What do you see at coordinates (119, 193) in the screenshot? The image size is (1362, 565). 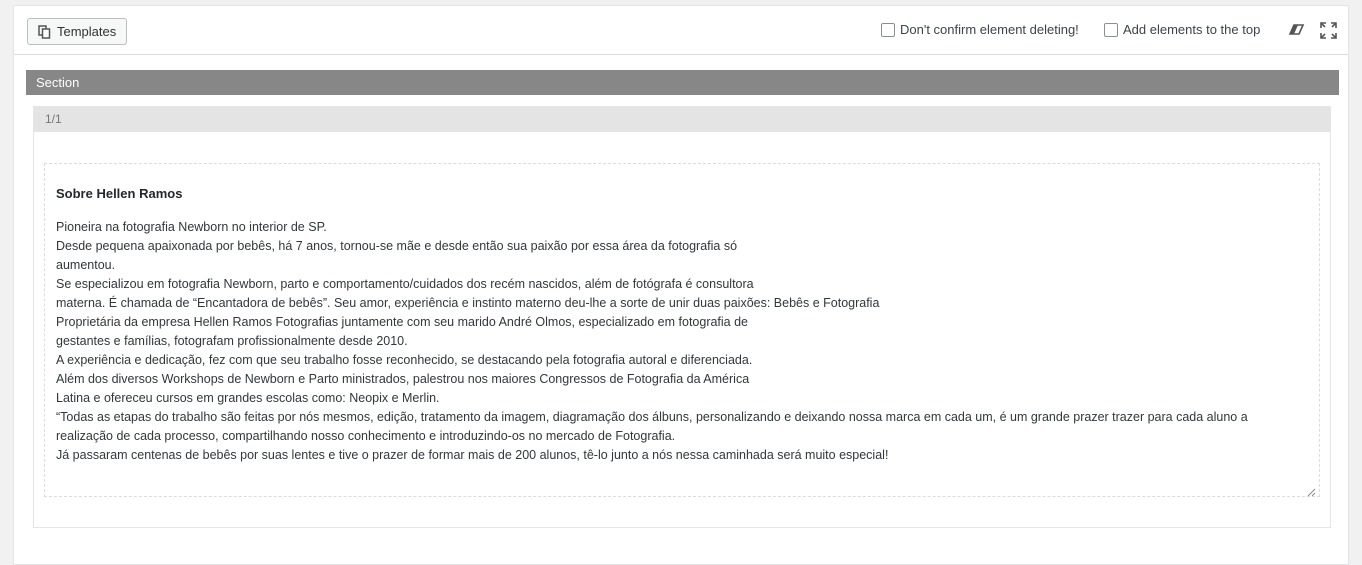 I see `element-title: Sobre Hellen Ramos` at bounding box center [119, 193].